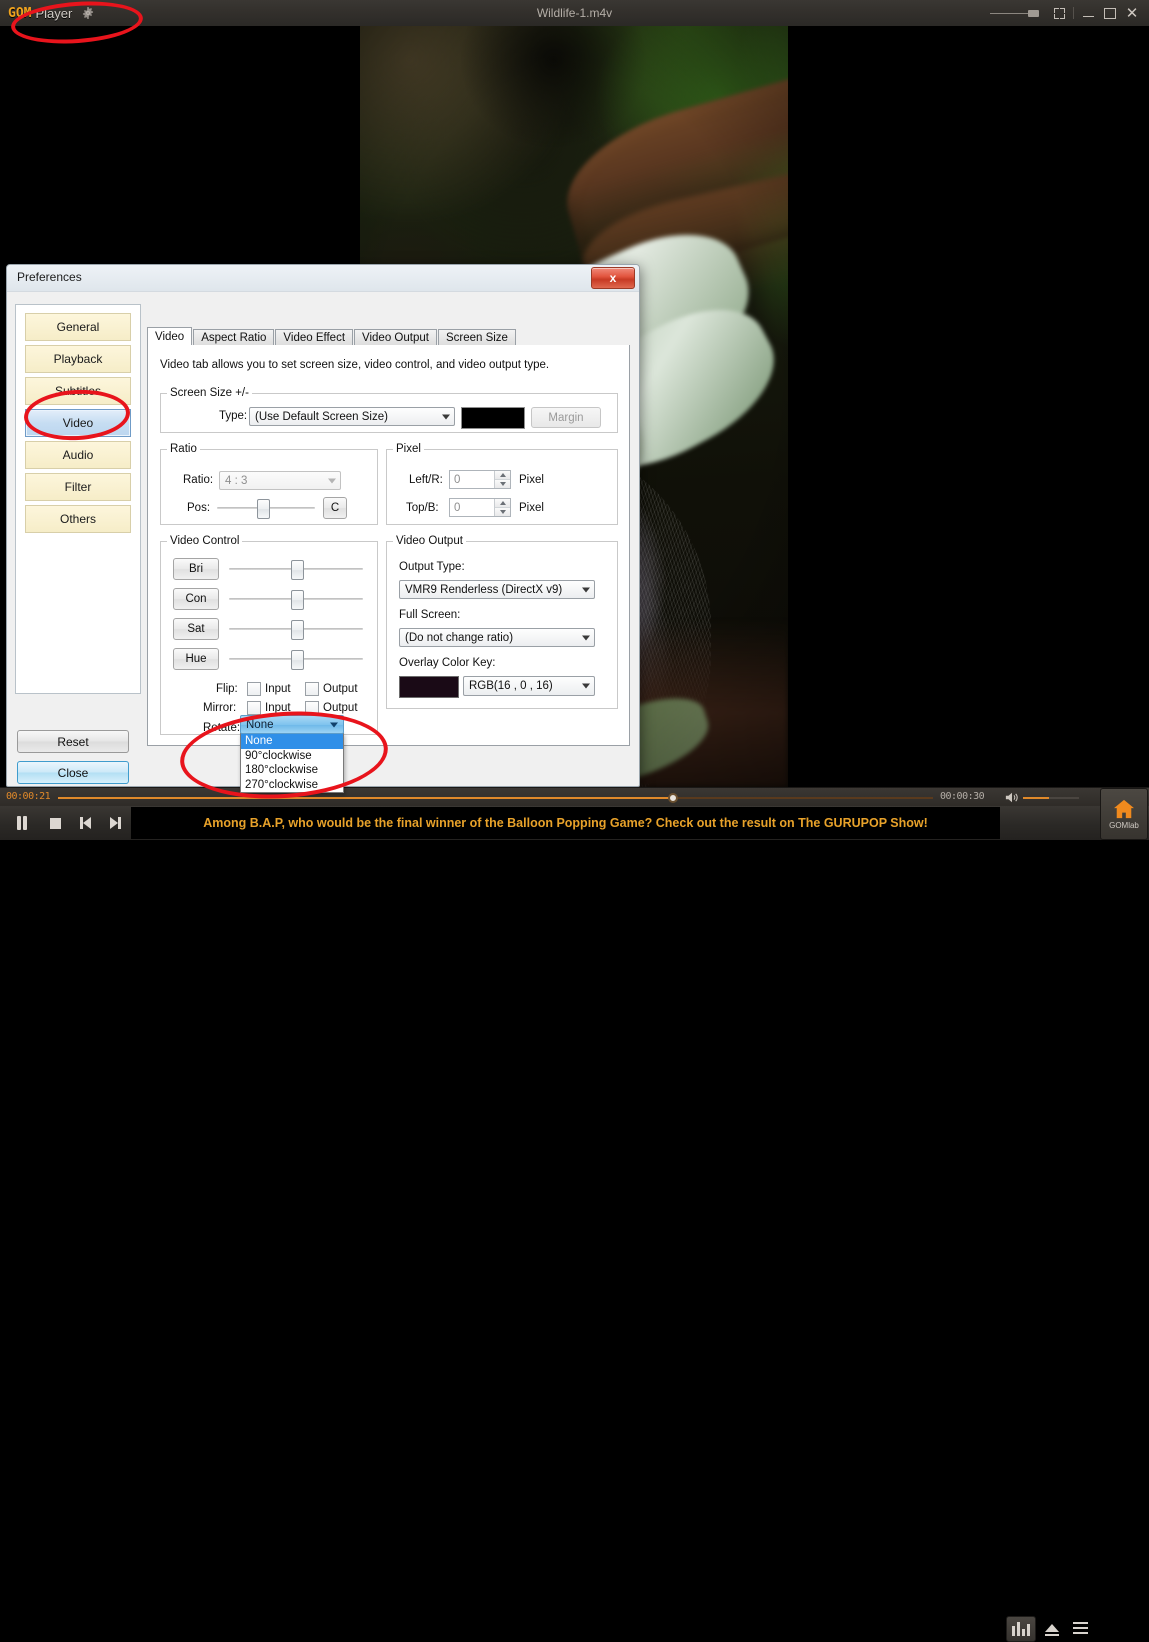 The width and height of the screenshot is (1149, 1642). I want to click on brightness-button: Bri, so click(196, 569).